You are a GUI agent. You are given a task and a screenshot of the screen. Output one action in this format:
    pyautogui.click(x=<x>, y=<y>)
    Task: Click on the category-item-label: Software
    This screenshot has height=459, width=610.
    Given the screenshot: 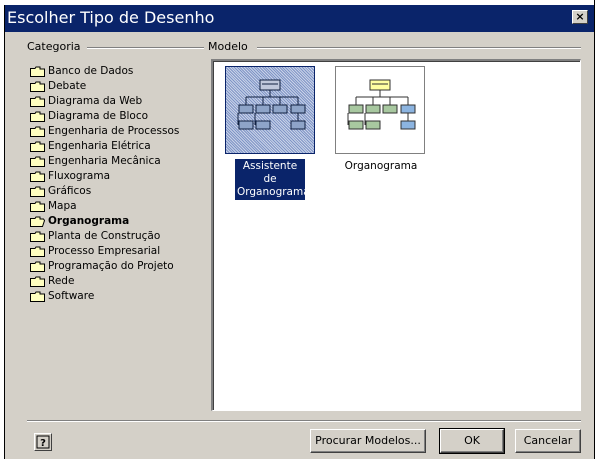 What is the action you would take?
    pyautogui.click(x=71, y=296)
    